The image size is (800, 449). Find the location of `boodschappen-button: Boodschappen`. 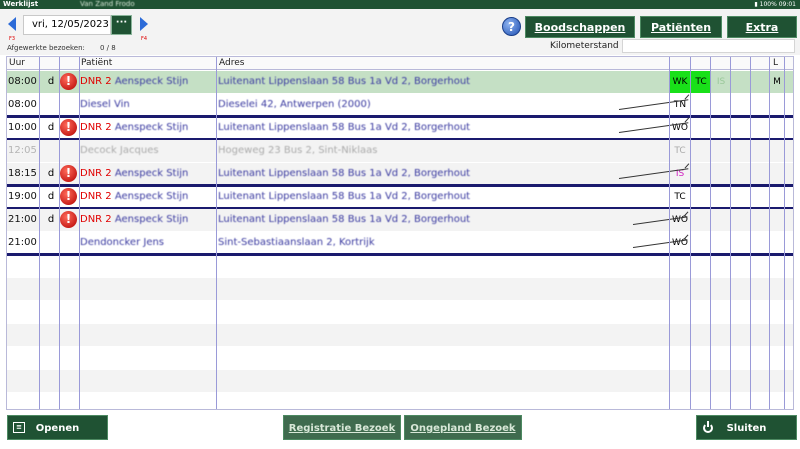

boodschappen-button: Boodschappen is located at coordinates (580, 27).